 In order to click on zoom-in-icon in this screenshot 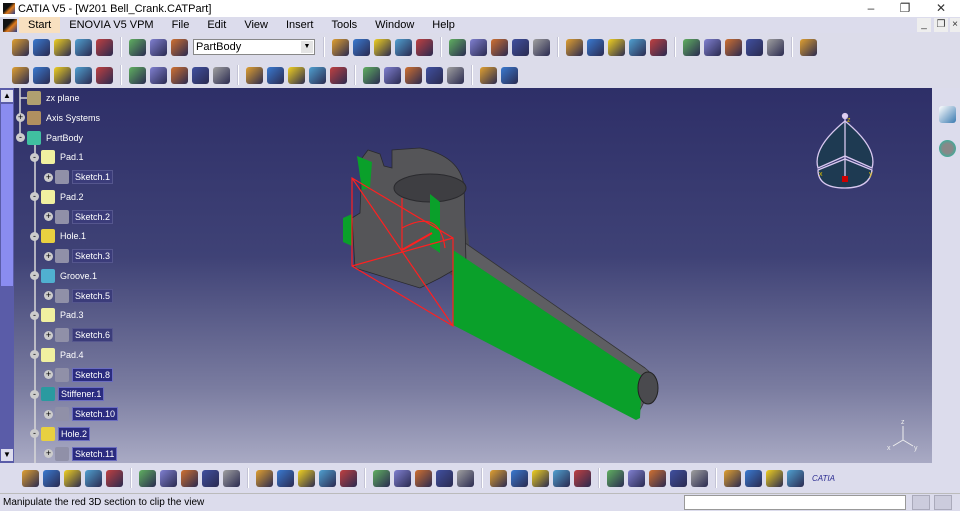, I will do `click(540, 478)`.